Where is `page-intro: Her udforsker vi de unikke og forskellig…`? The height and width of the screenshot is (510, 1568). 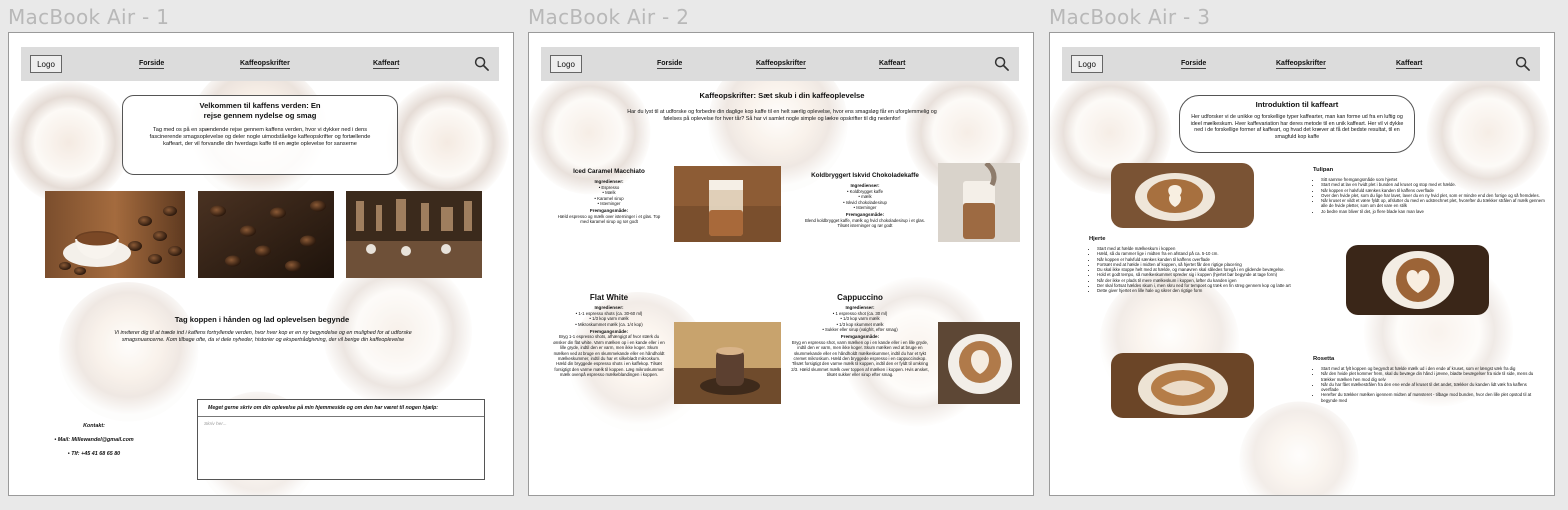
page-intro: Her udforsker vi de unikke og forskellig… is located at coordinates (1297, 127).